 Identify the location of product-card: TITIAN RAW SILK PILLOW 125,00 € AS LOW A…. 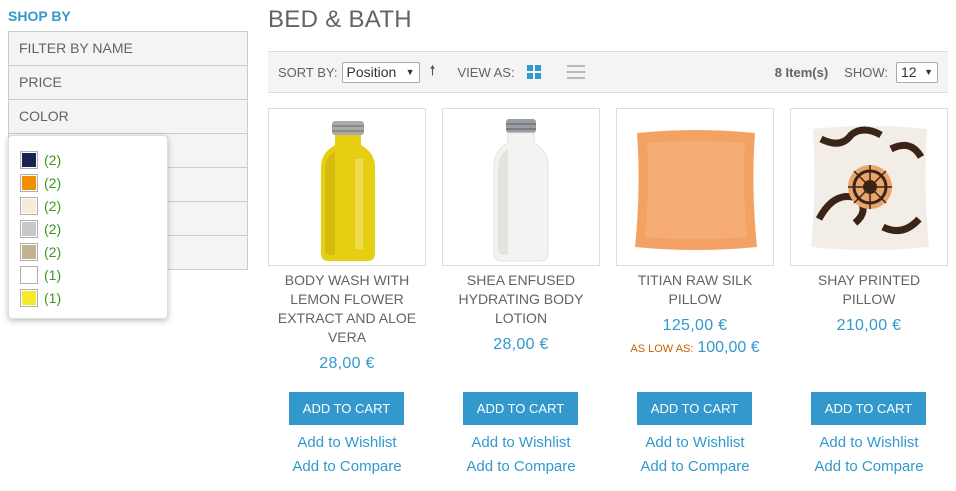
(695, 291).